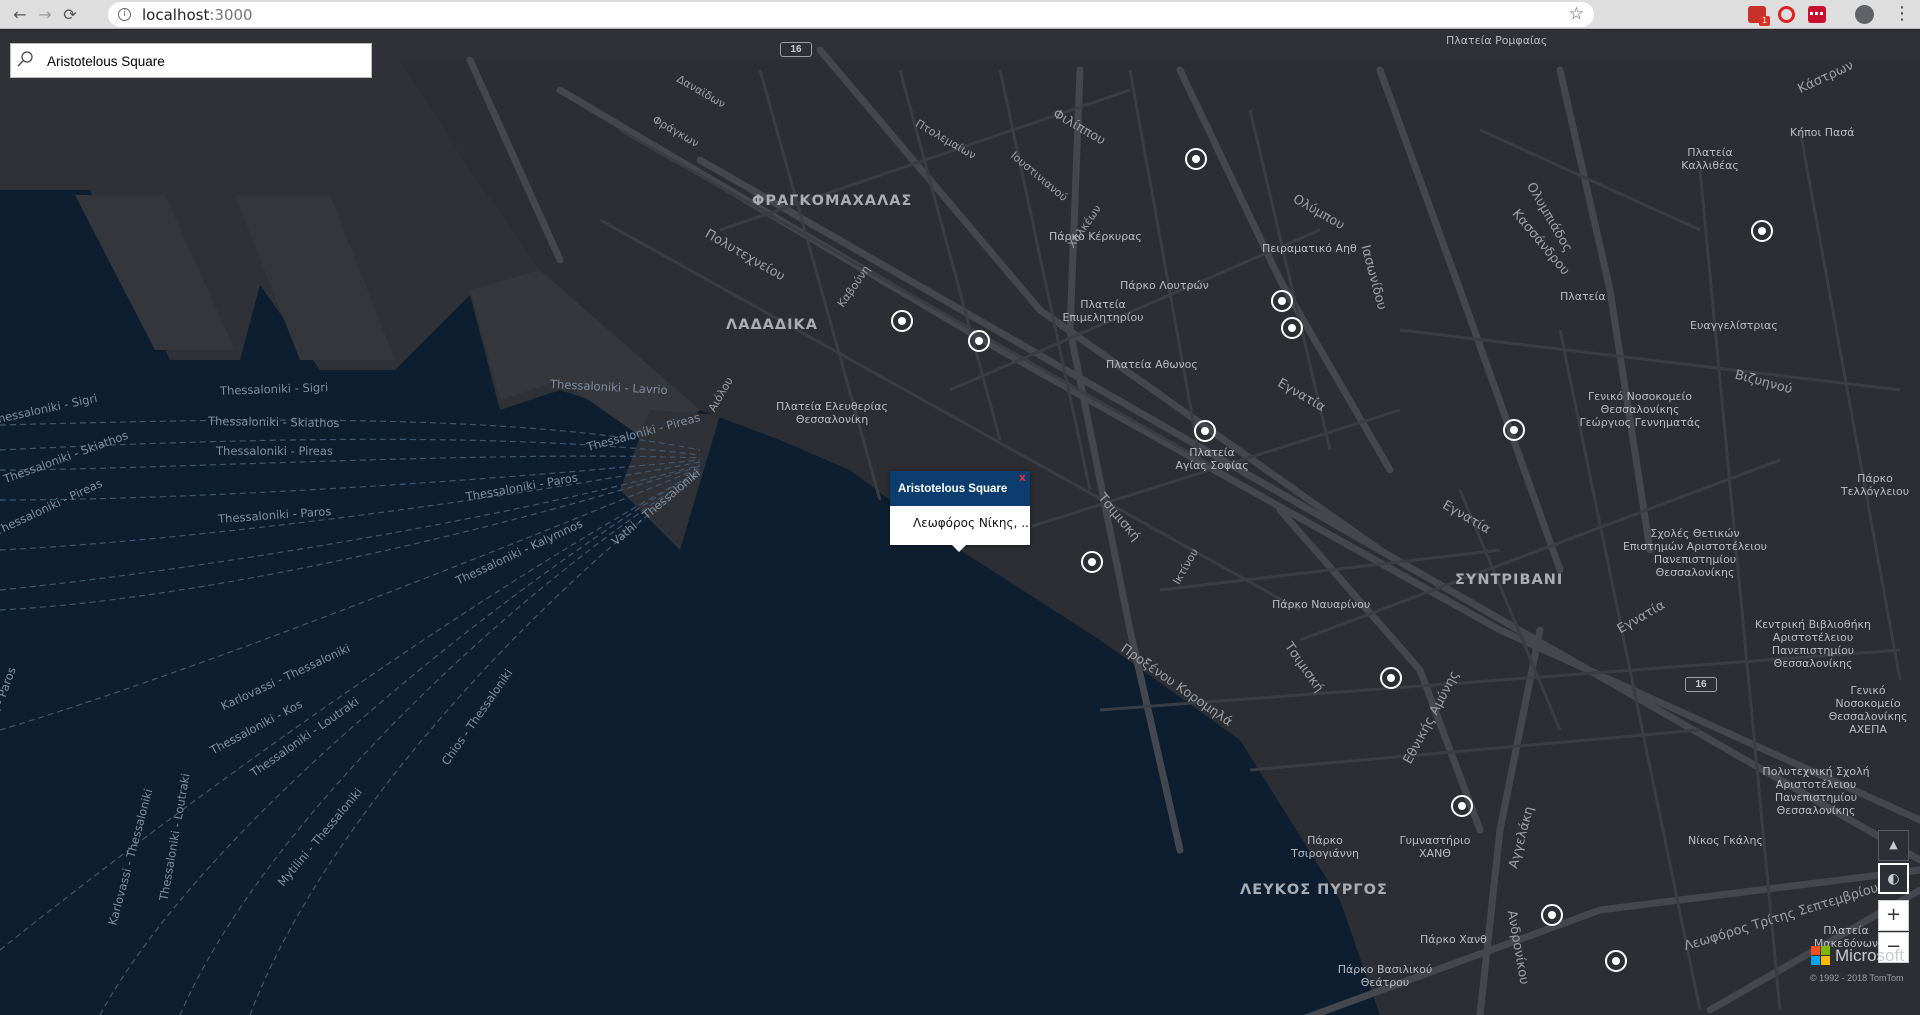 The height and width of the screenshot is (1015, 1920). Describe the element at coordinates (1497, 40) in the screenshot. I see `place-label: Πλατεία Ρομφαίας` at that location.